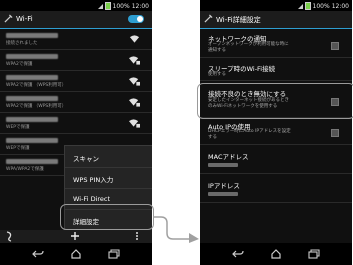 The width and height of the screenshot is (353, 265). I want to click on arrow-icon, so click(176, 229).